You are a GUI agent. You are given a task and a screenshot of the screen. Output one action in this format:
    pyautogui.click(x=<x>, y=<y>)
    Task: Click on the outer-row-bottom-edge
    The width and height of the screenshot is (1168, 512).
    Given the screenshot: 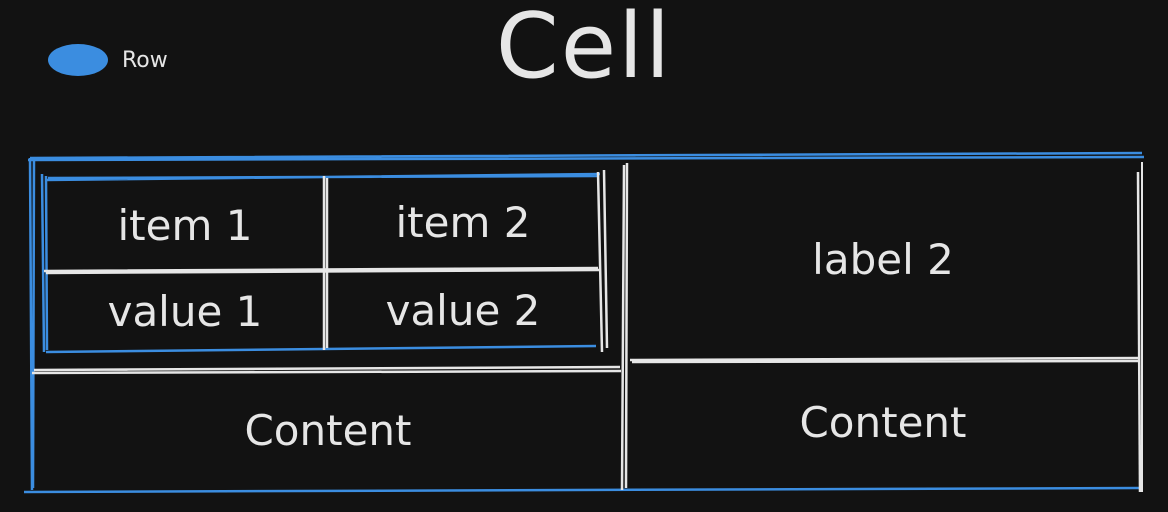 What is the action you would take?
    pyautogui.click(x=582, y=490)
    